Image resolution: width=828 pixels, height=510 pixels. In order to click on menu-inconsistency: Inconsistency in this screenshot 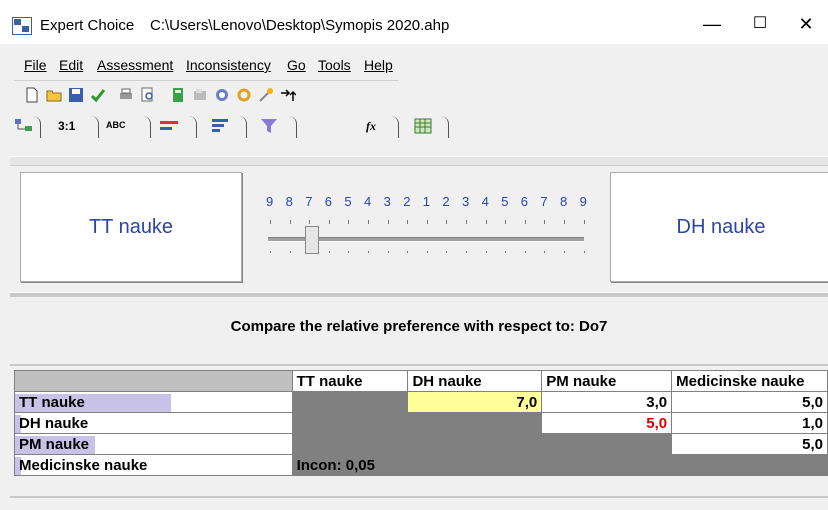, I will do `click(228, 65)`.